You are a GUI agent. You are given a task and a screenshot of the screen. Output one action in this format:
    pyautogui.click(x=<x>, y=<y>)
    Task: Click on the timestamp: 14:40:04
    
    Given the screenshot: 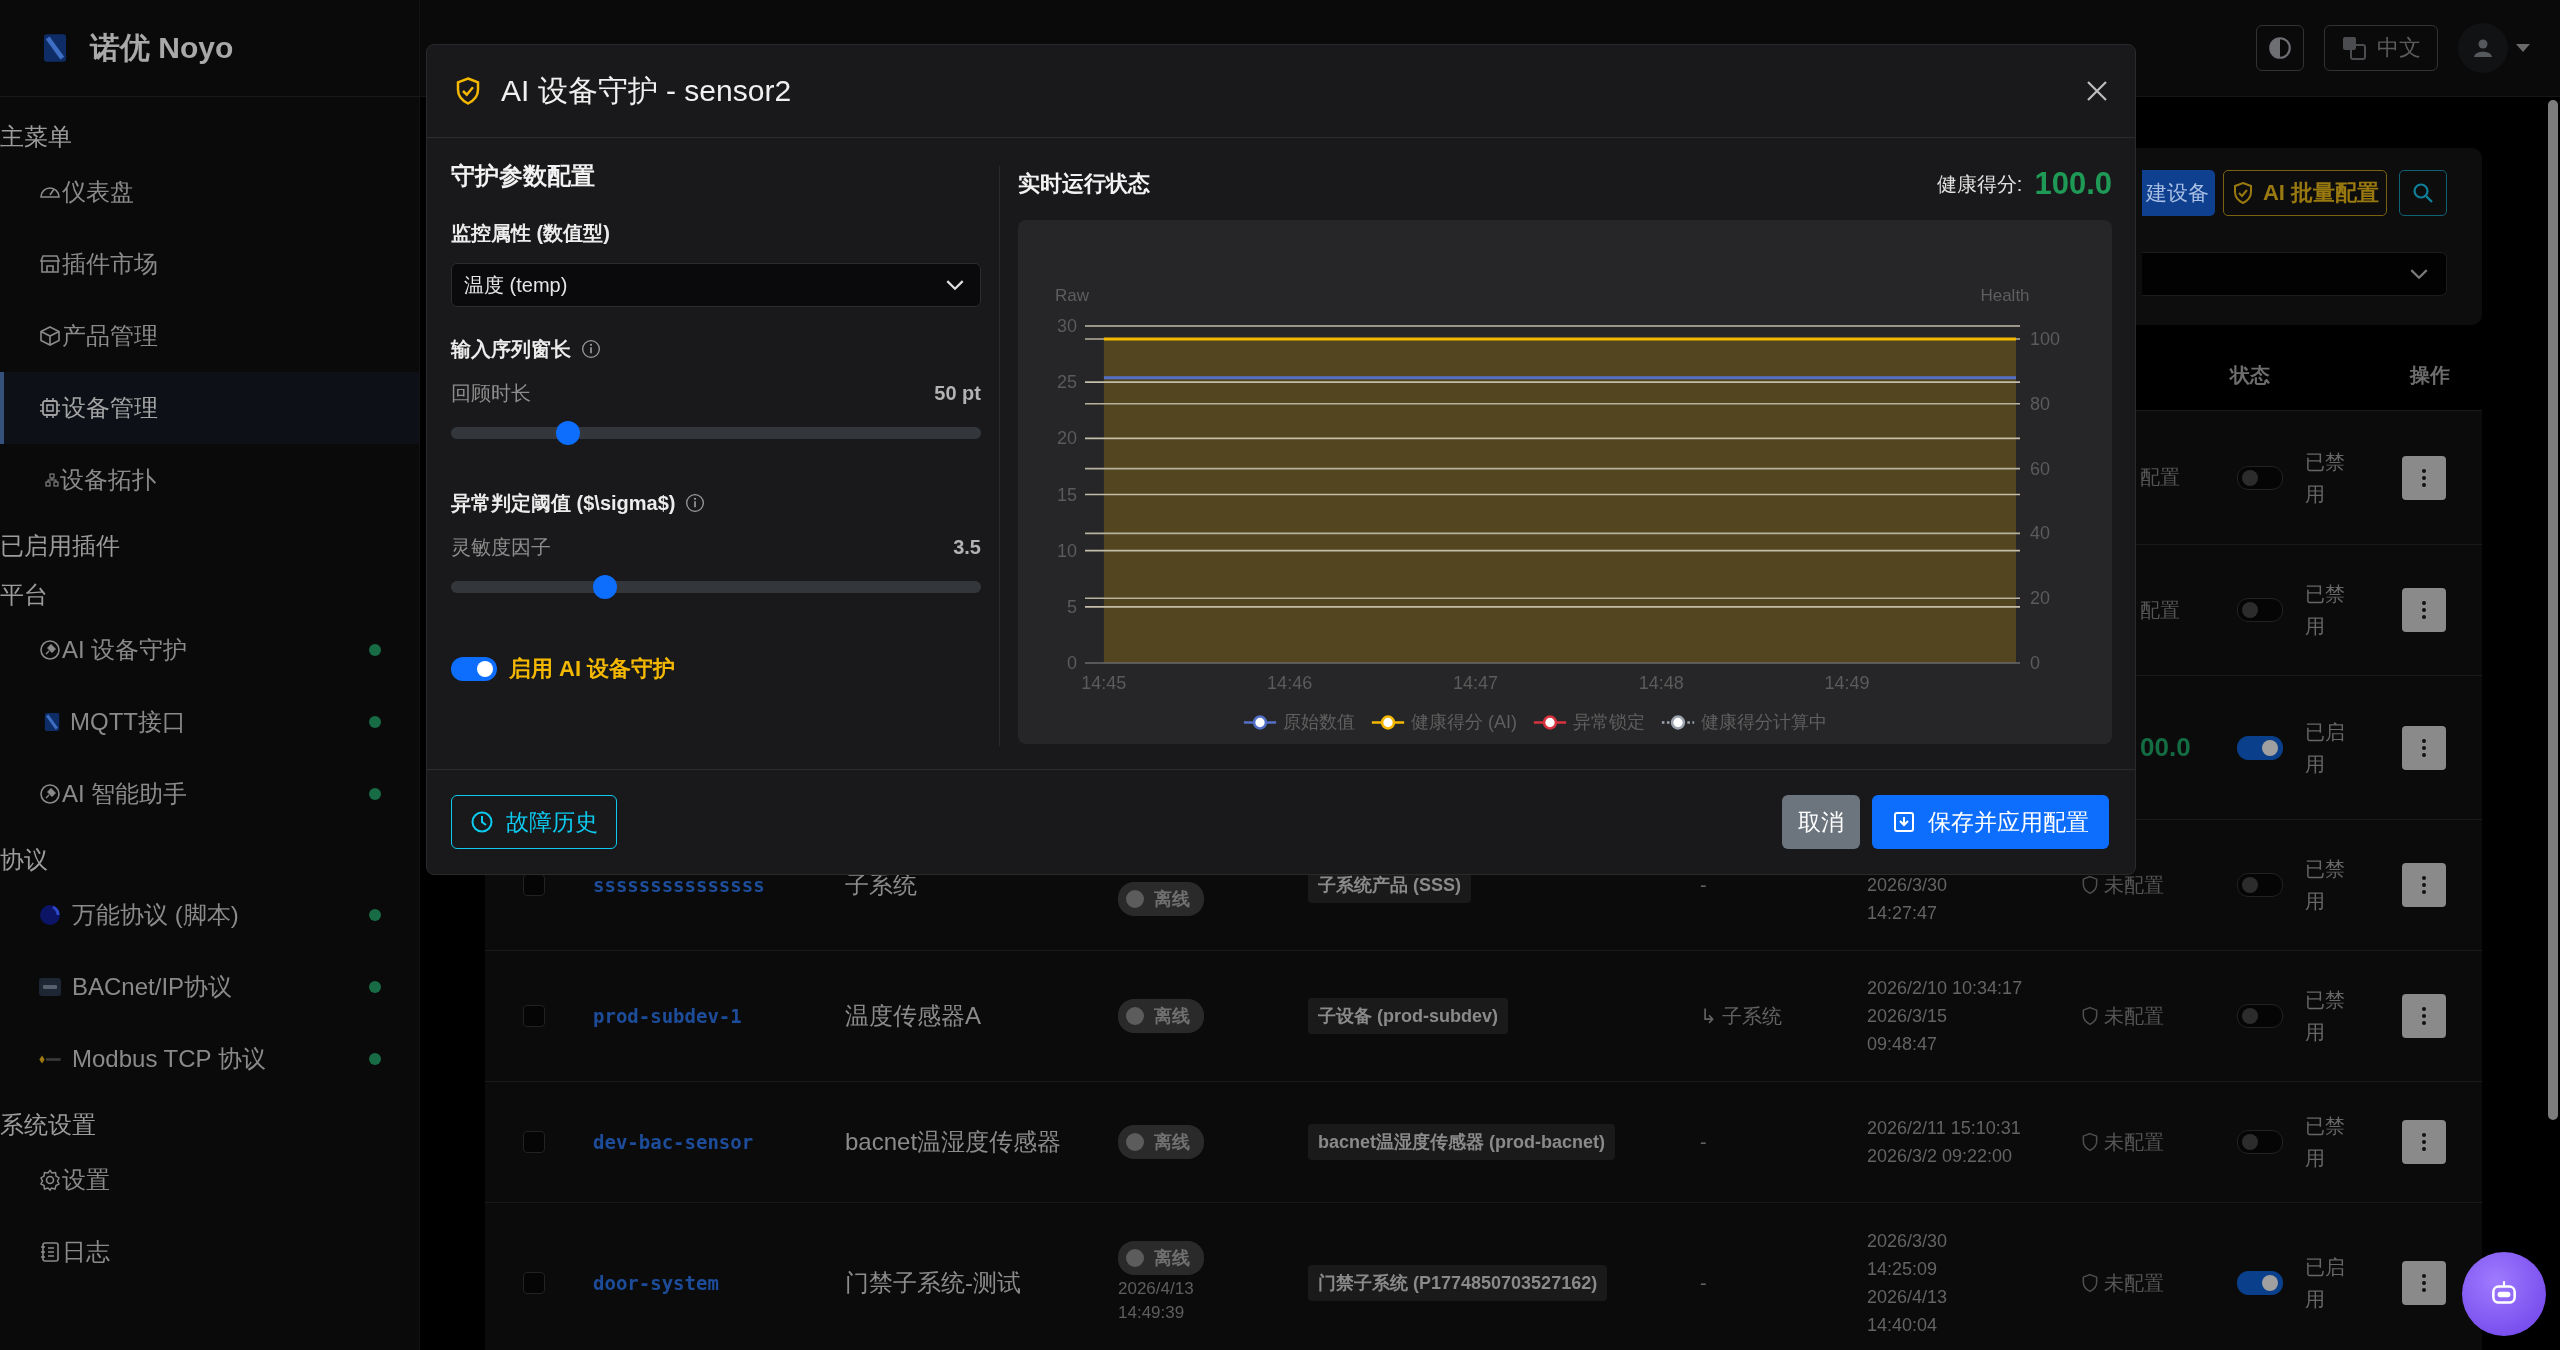 What is the action you would take?
    pyautogui.click(x=1902, y=1325)
    